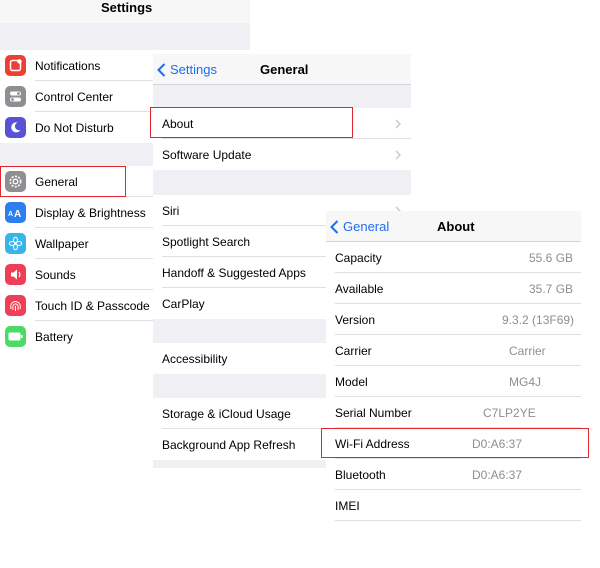 The image size is (600, 568). What do you see at coordinates (372, 443) in the screenshot?
I see `about-row-label: Wi-Fi Address` at bounding box center [372, 443].